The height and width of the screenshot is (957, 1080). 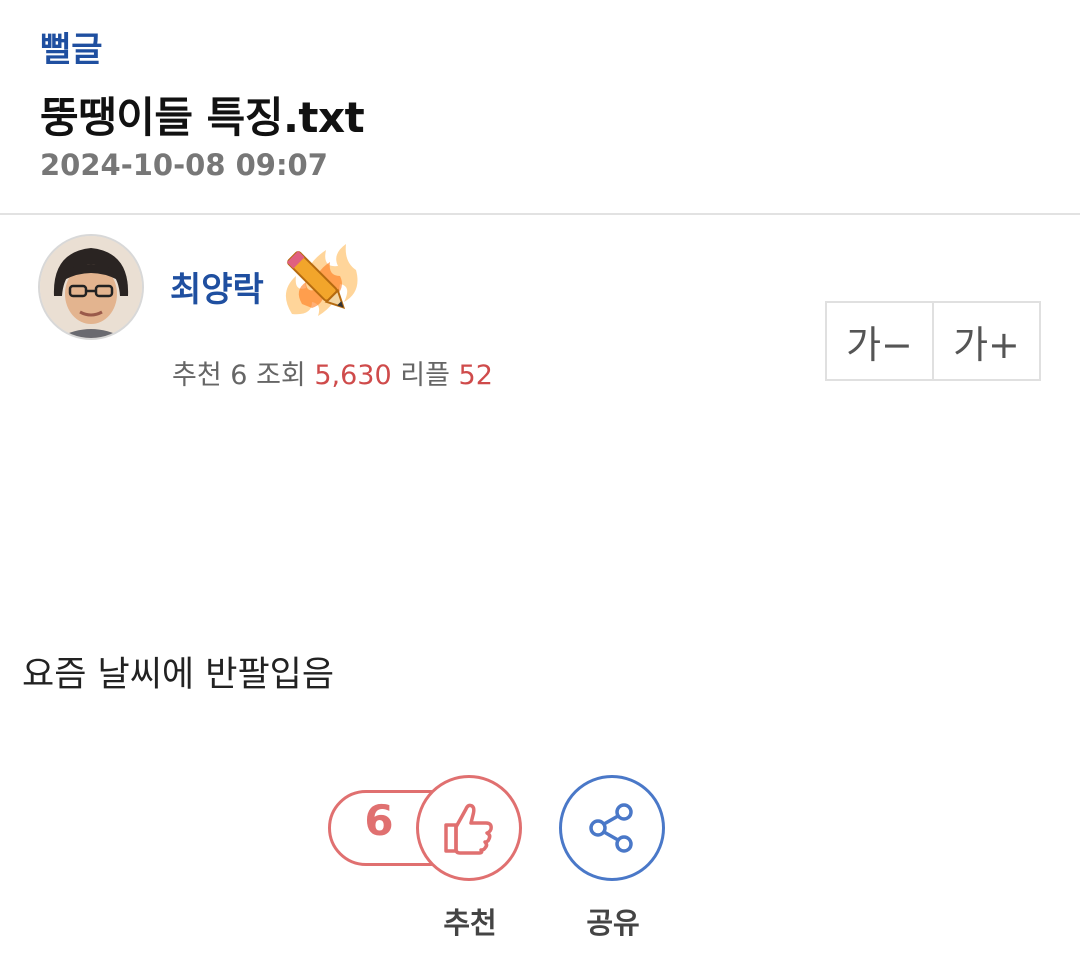 What do you see at coordinates (540, 214) in the screenshot?
I see `header-divider` at bounding box center [540, 214].